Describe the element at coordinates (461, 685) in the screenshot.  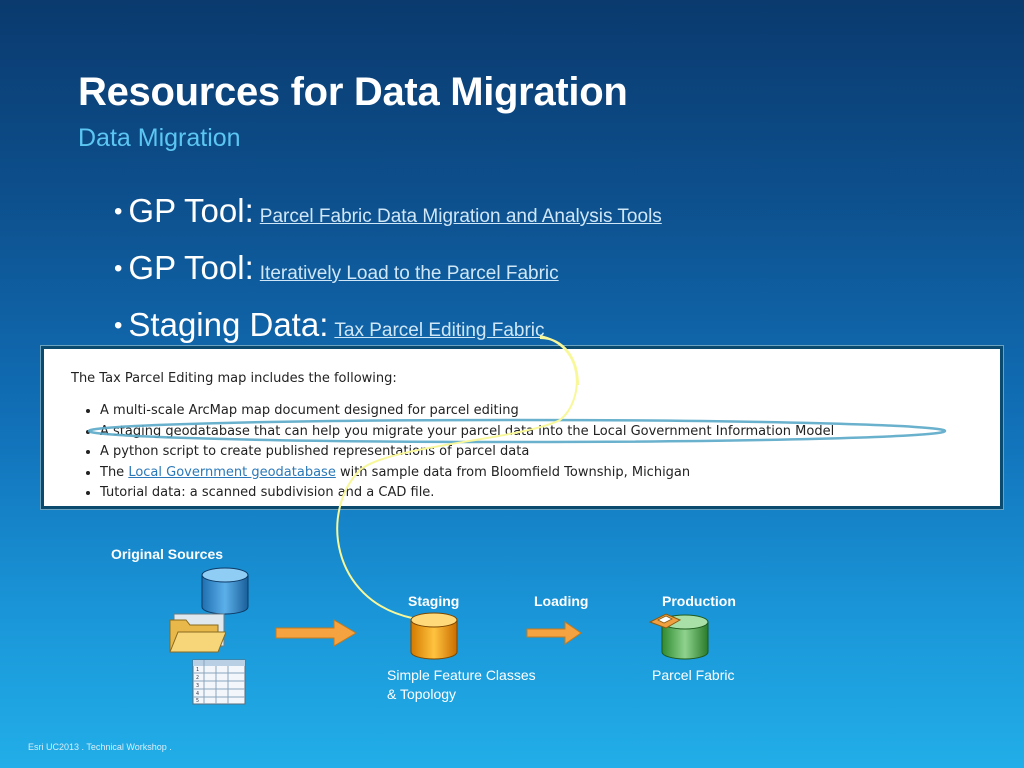
I see `staging-caption: Simple Feature Classes & Topology` at that location.